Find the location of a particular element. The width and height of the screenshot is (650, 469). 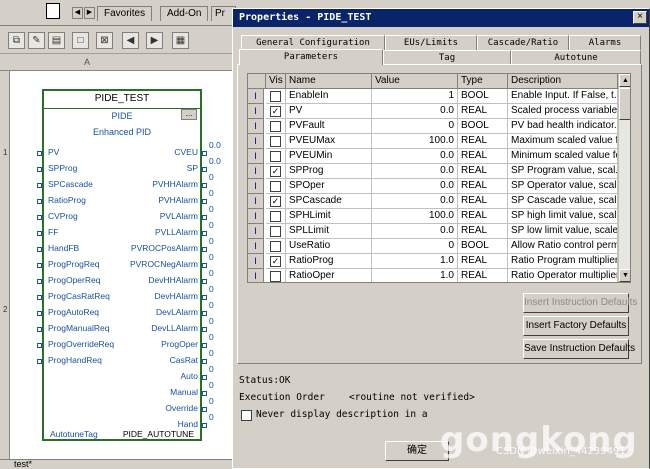

grid-scrollbar: ▲ ▼ is located at coordinates (624, 178).